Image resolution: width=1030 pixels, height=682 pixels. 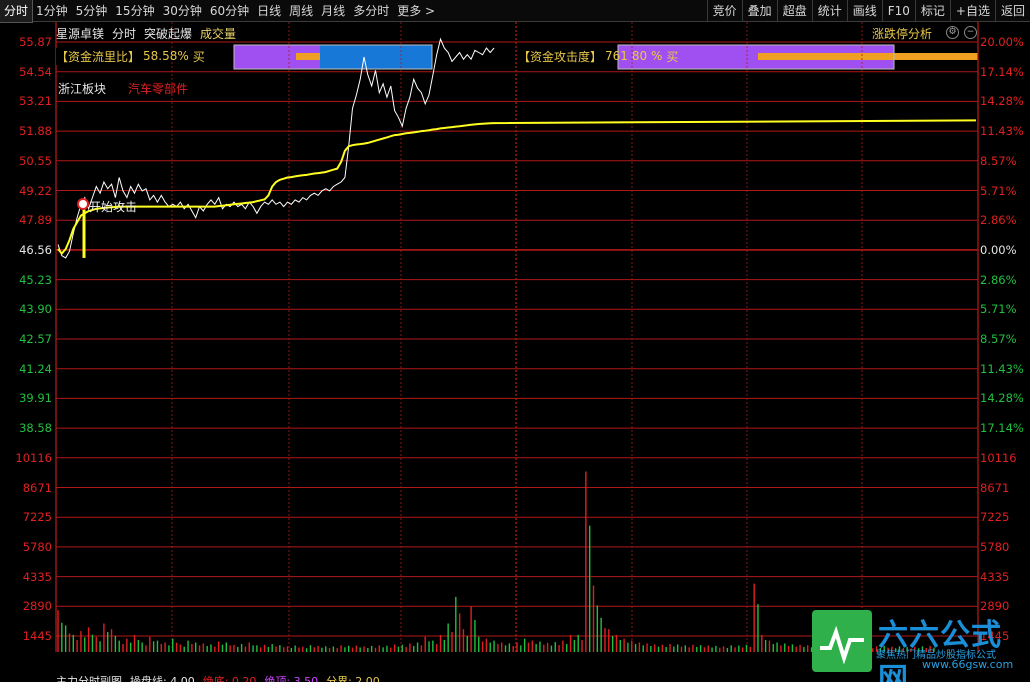 I want to click on flow-ratio-suffix: 买, so click(x=198, y=56).